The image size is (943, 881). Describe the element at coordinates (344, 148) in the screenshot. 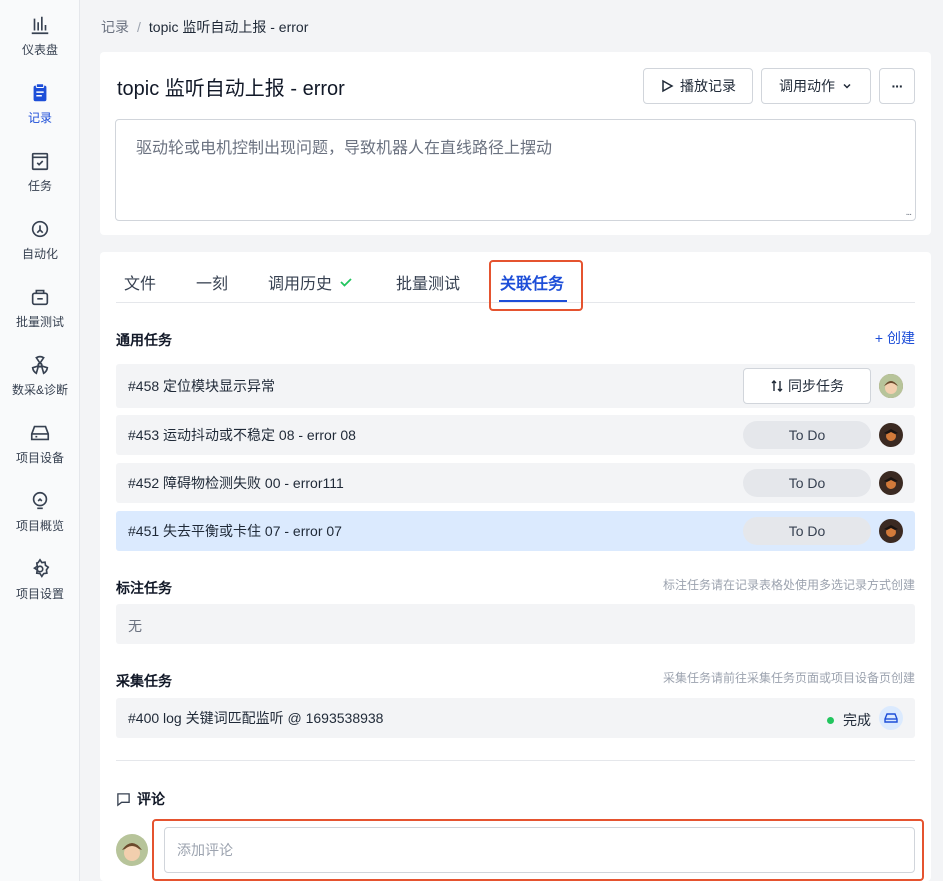

I see `description-text: 驱动轮或电机控制出现问题，导致机器人在直线路径上摆动` at that location.